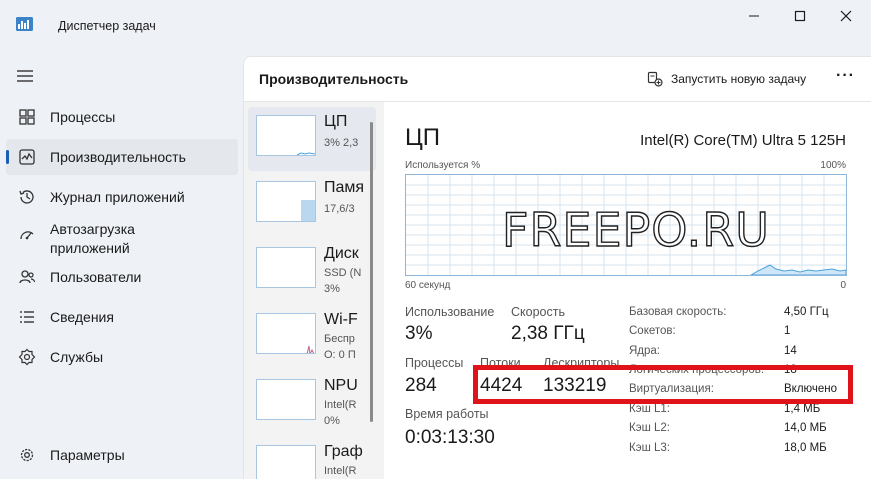 The image size is (871, 479). What do you see at coordinates (332, 421) in the screenshot?
I see `resource-sub: 0%` at bounding box center [332, 421].